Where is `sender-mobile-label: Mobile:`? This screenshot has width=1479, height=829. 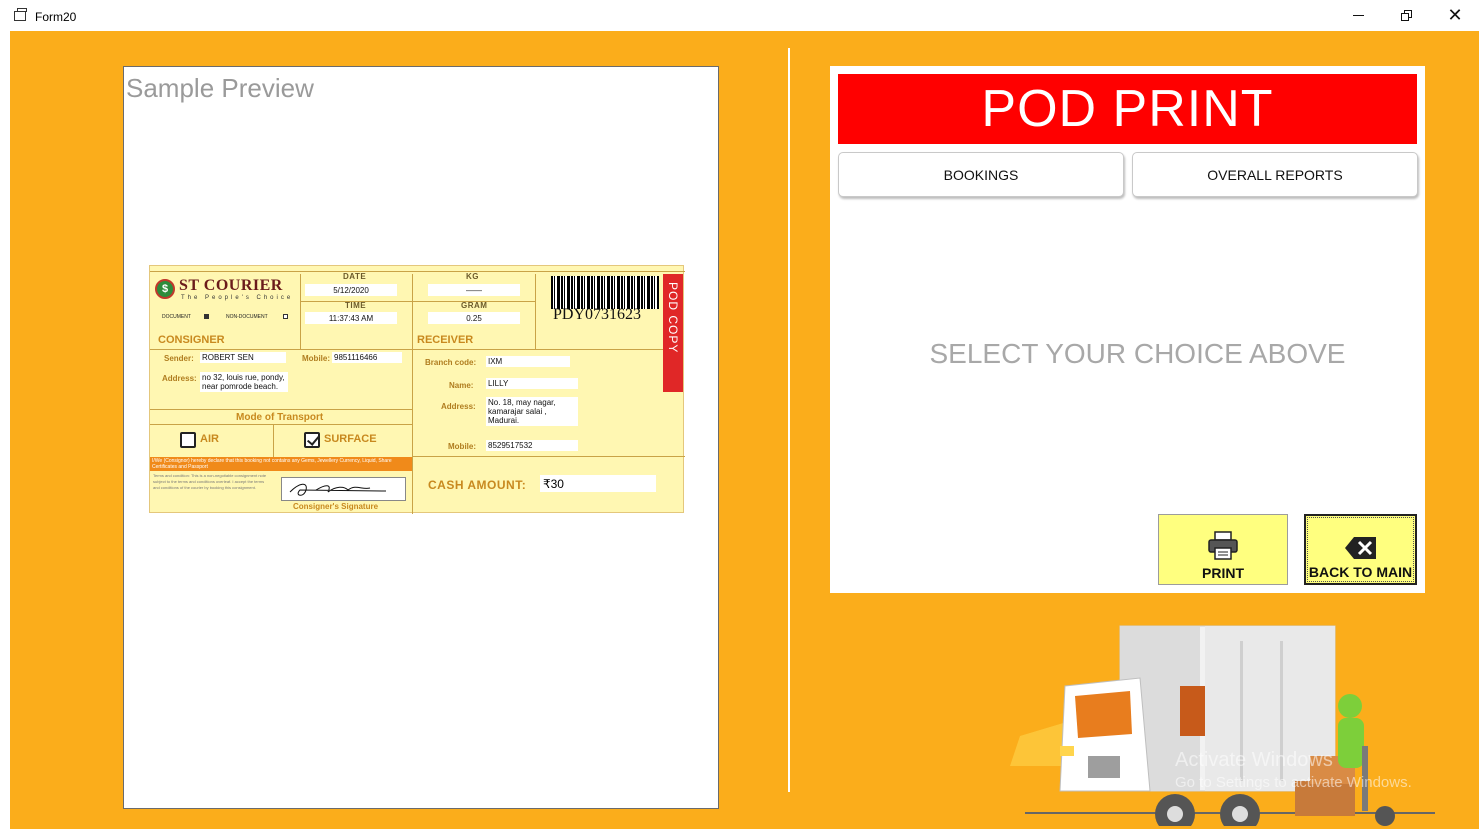
sender-mobile-label: Mobile: is located at coordinates (316, 358).